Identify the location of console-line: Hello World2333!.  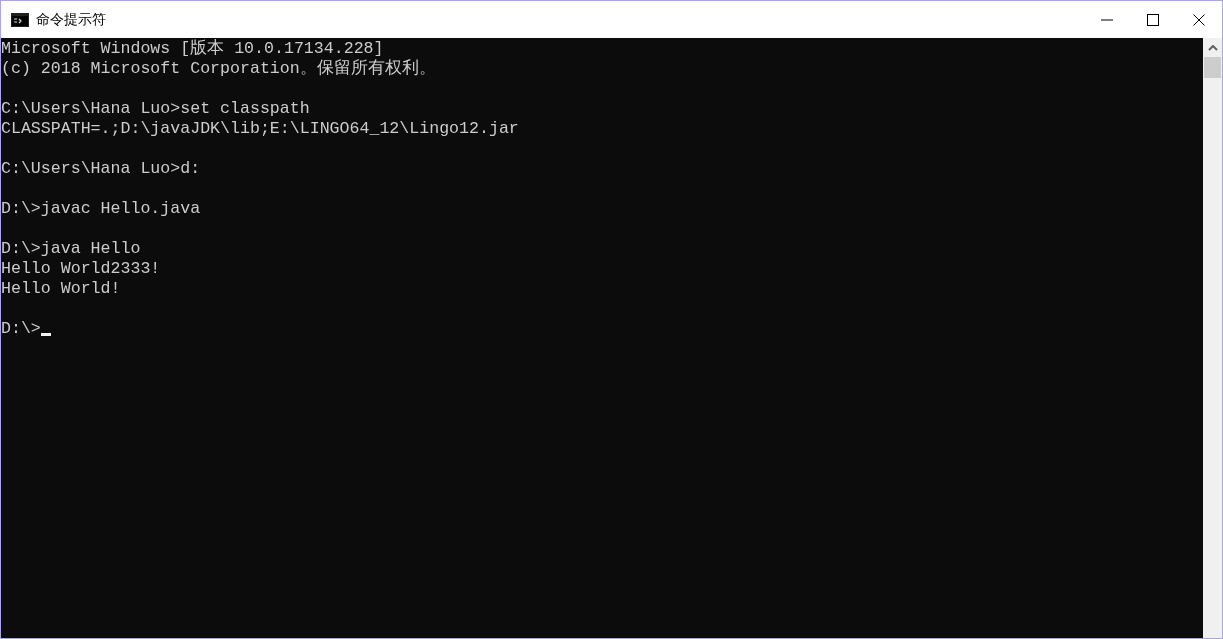
(81, 269).